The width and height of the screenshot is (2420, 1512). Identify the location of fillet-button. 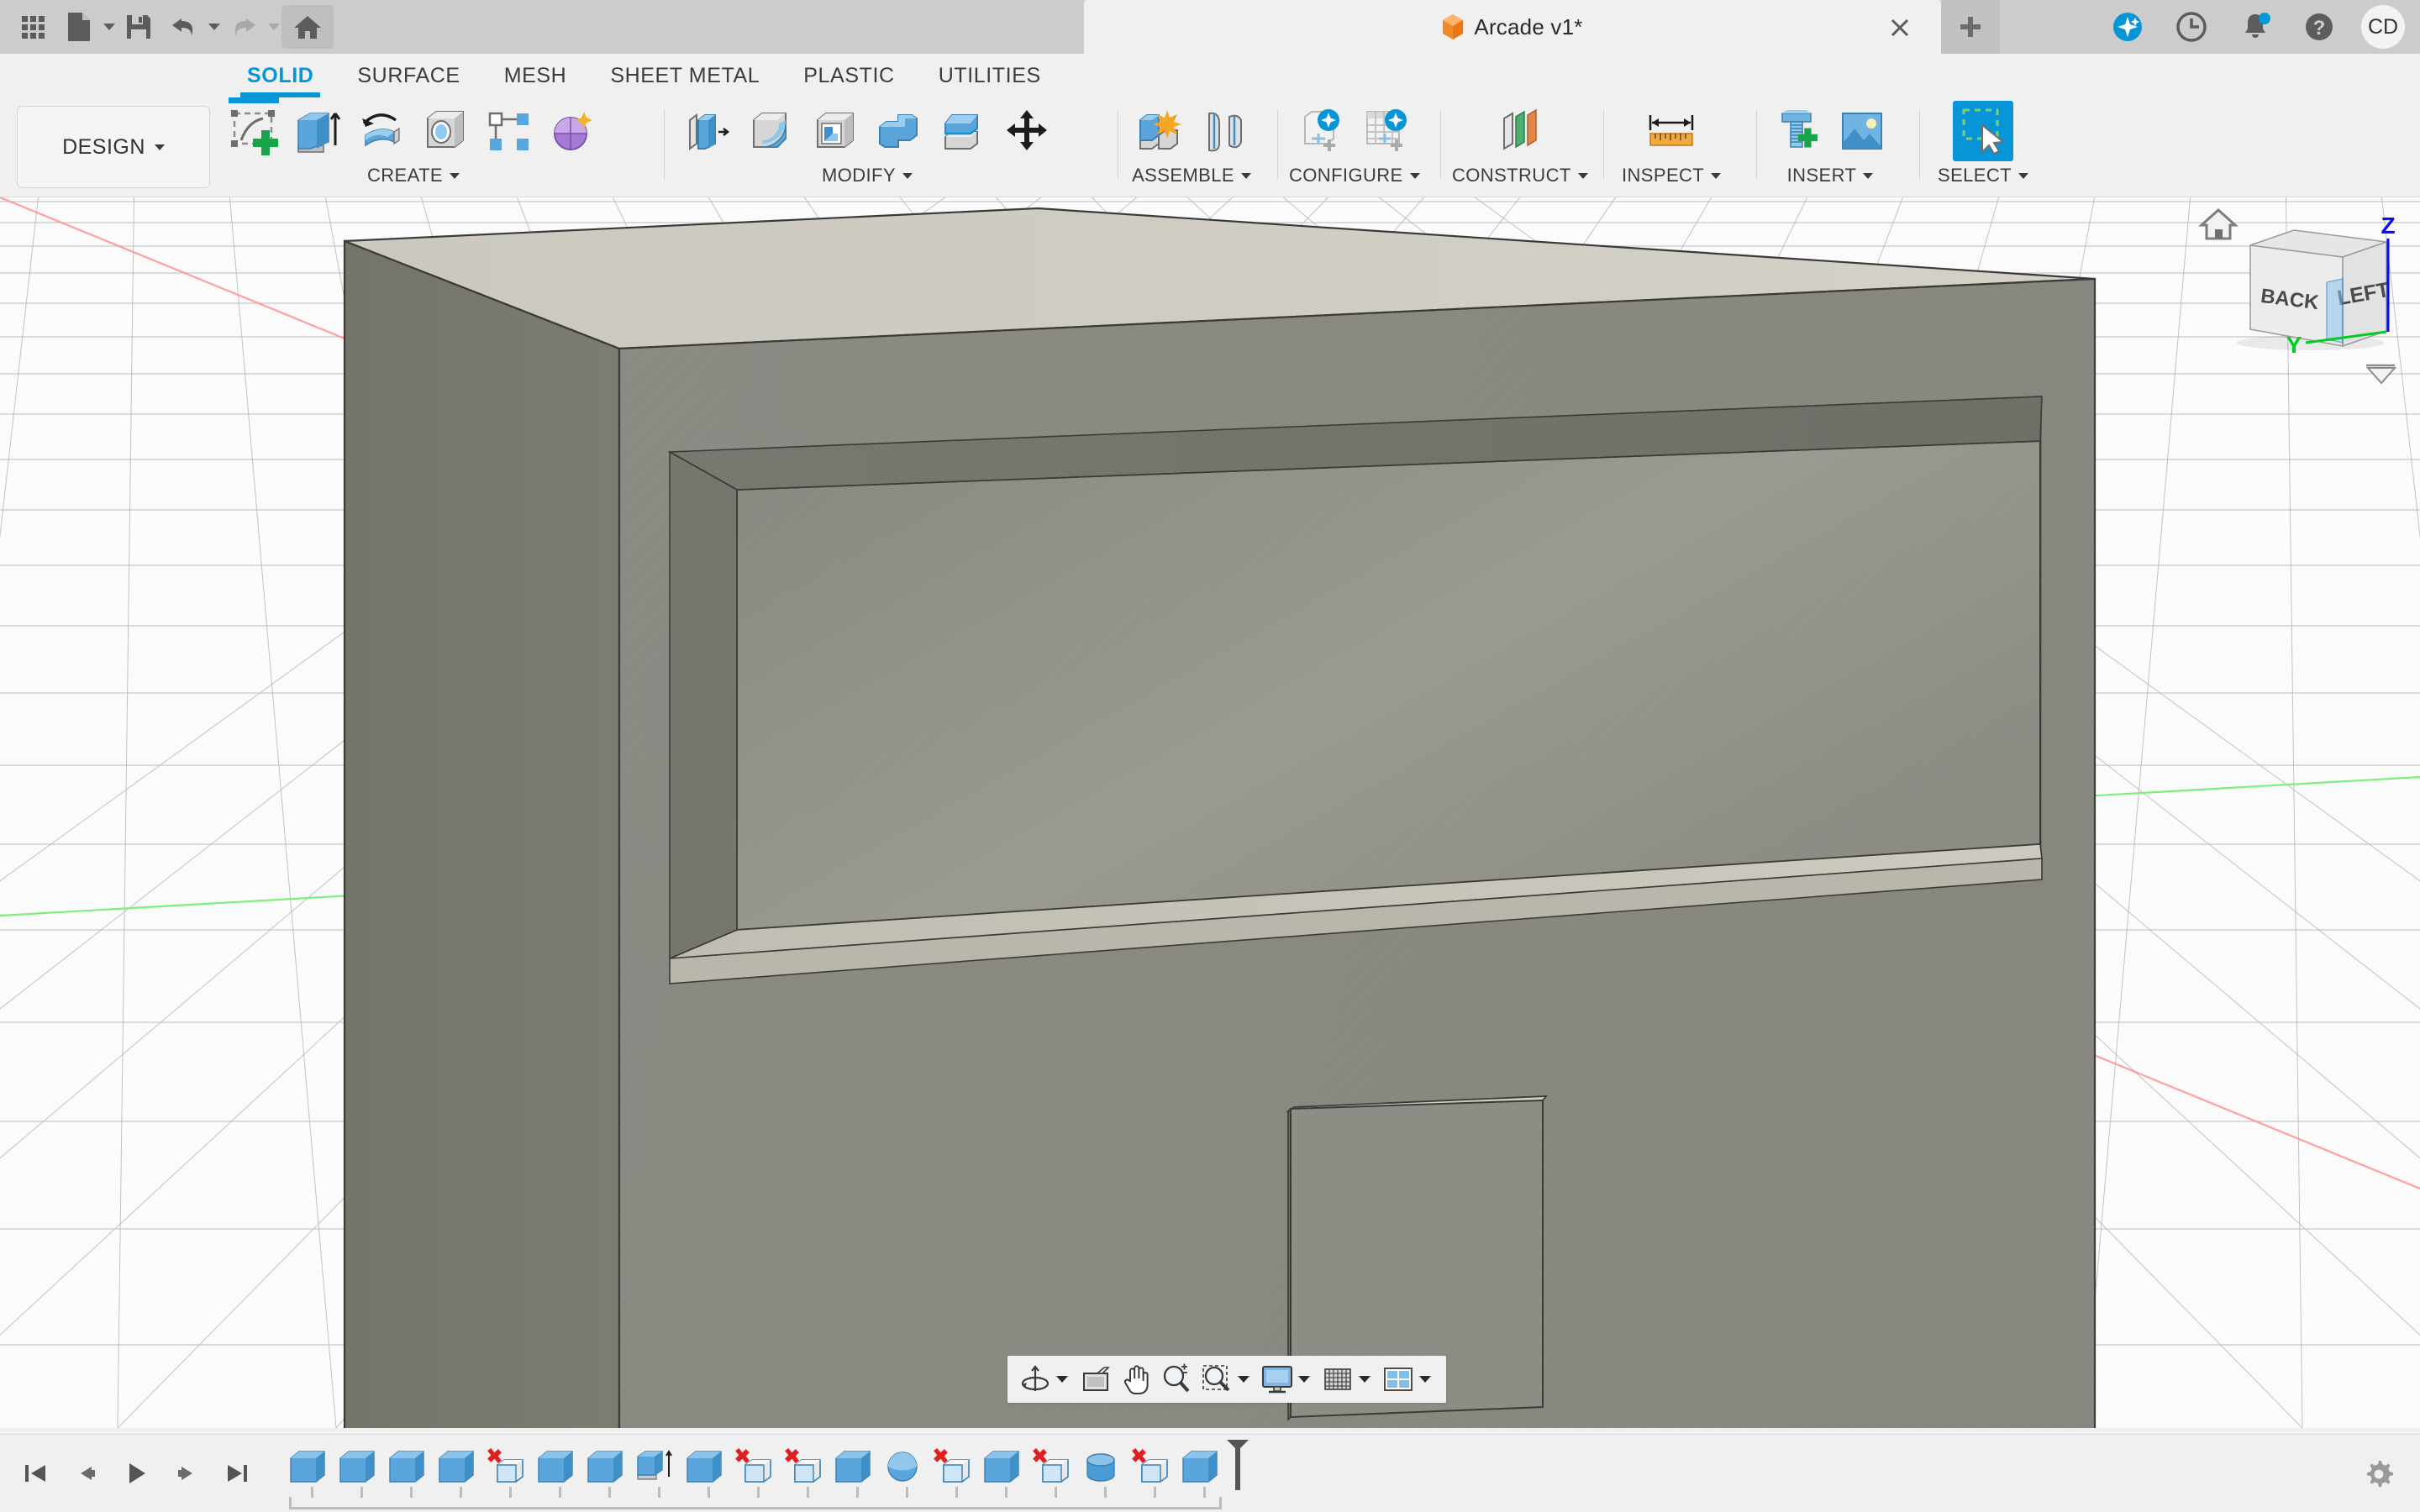
(771, 131).